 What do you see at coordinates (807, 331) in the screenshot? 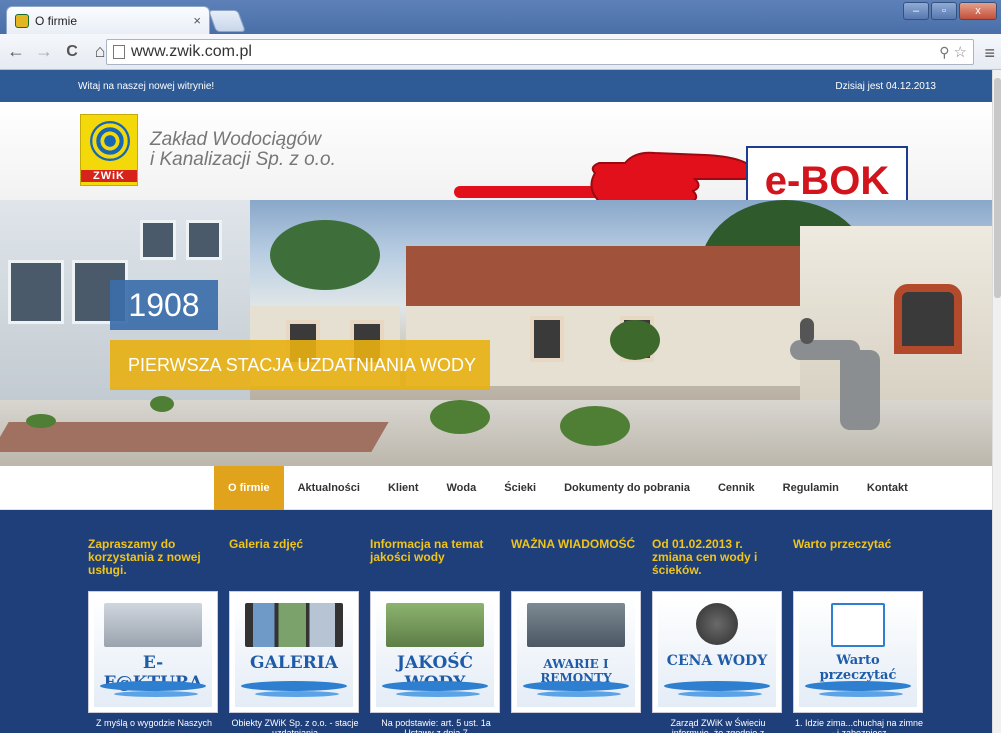
I see `valve-shape` at bounding box center [807, 331].